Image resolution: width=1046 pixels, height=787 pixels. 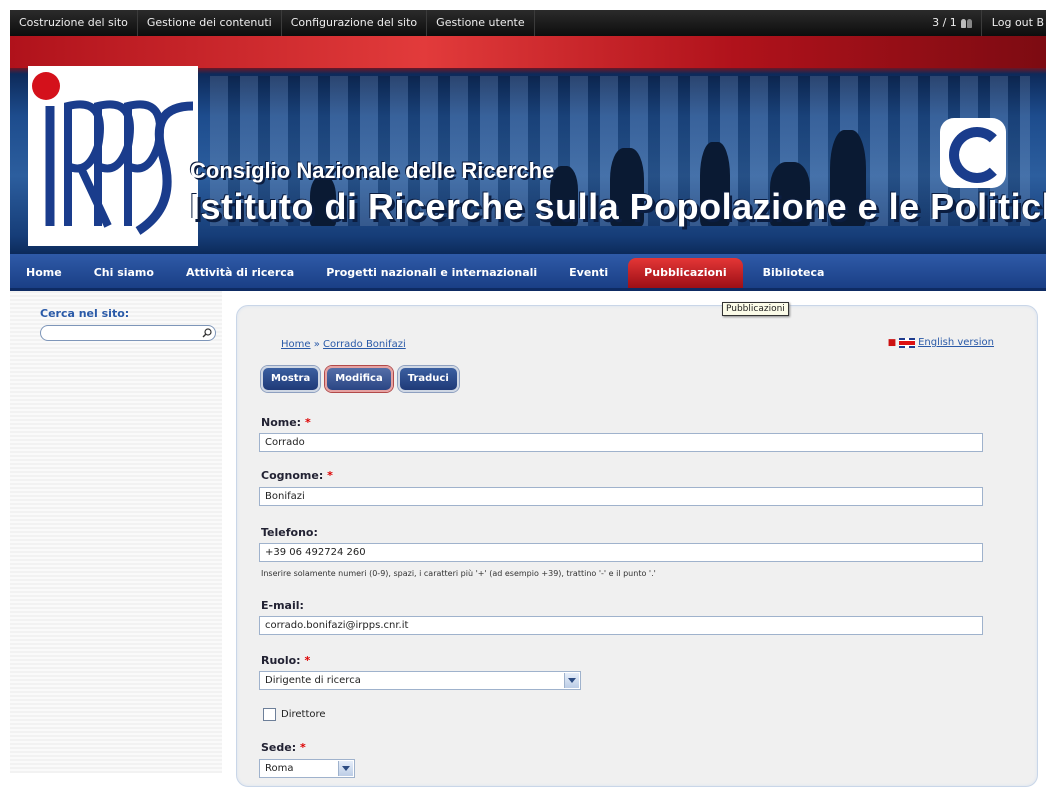 I want to click on cognome-label: Cognome: *, so click(x=297, y=475).